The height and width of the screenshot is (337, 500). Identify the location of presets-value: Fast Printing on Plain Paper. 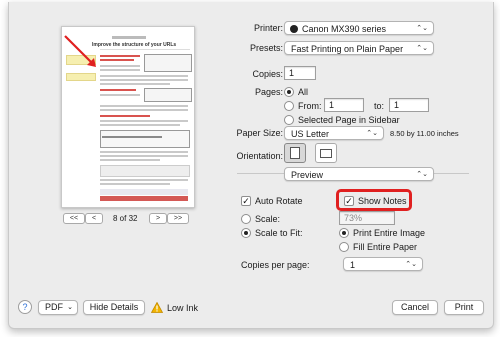
(347, 49).